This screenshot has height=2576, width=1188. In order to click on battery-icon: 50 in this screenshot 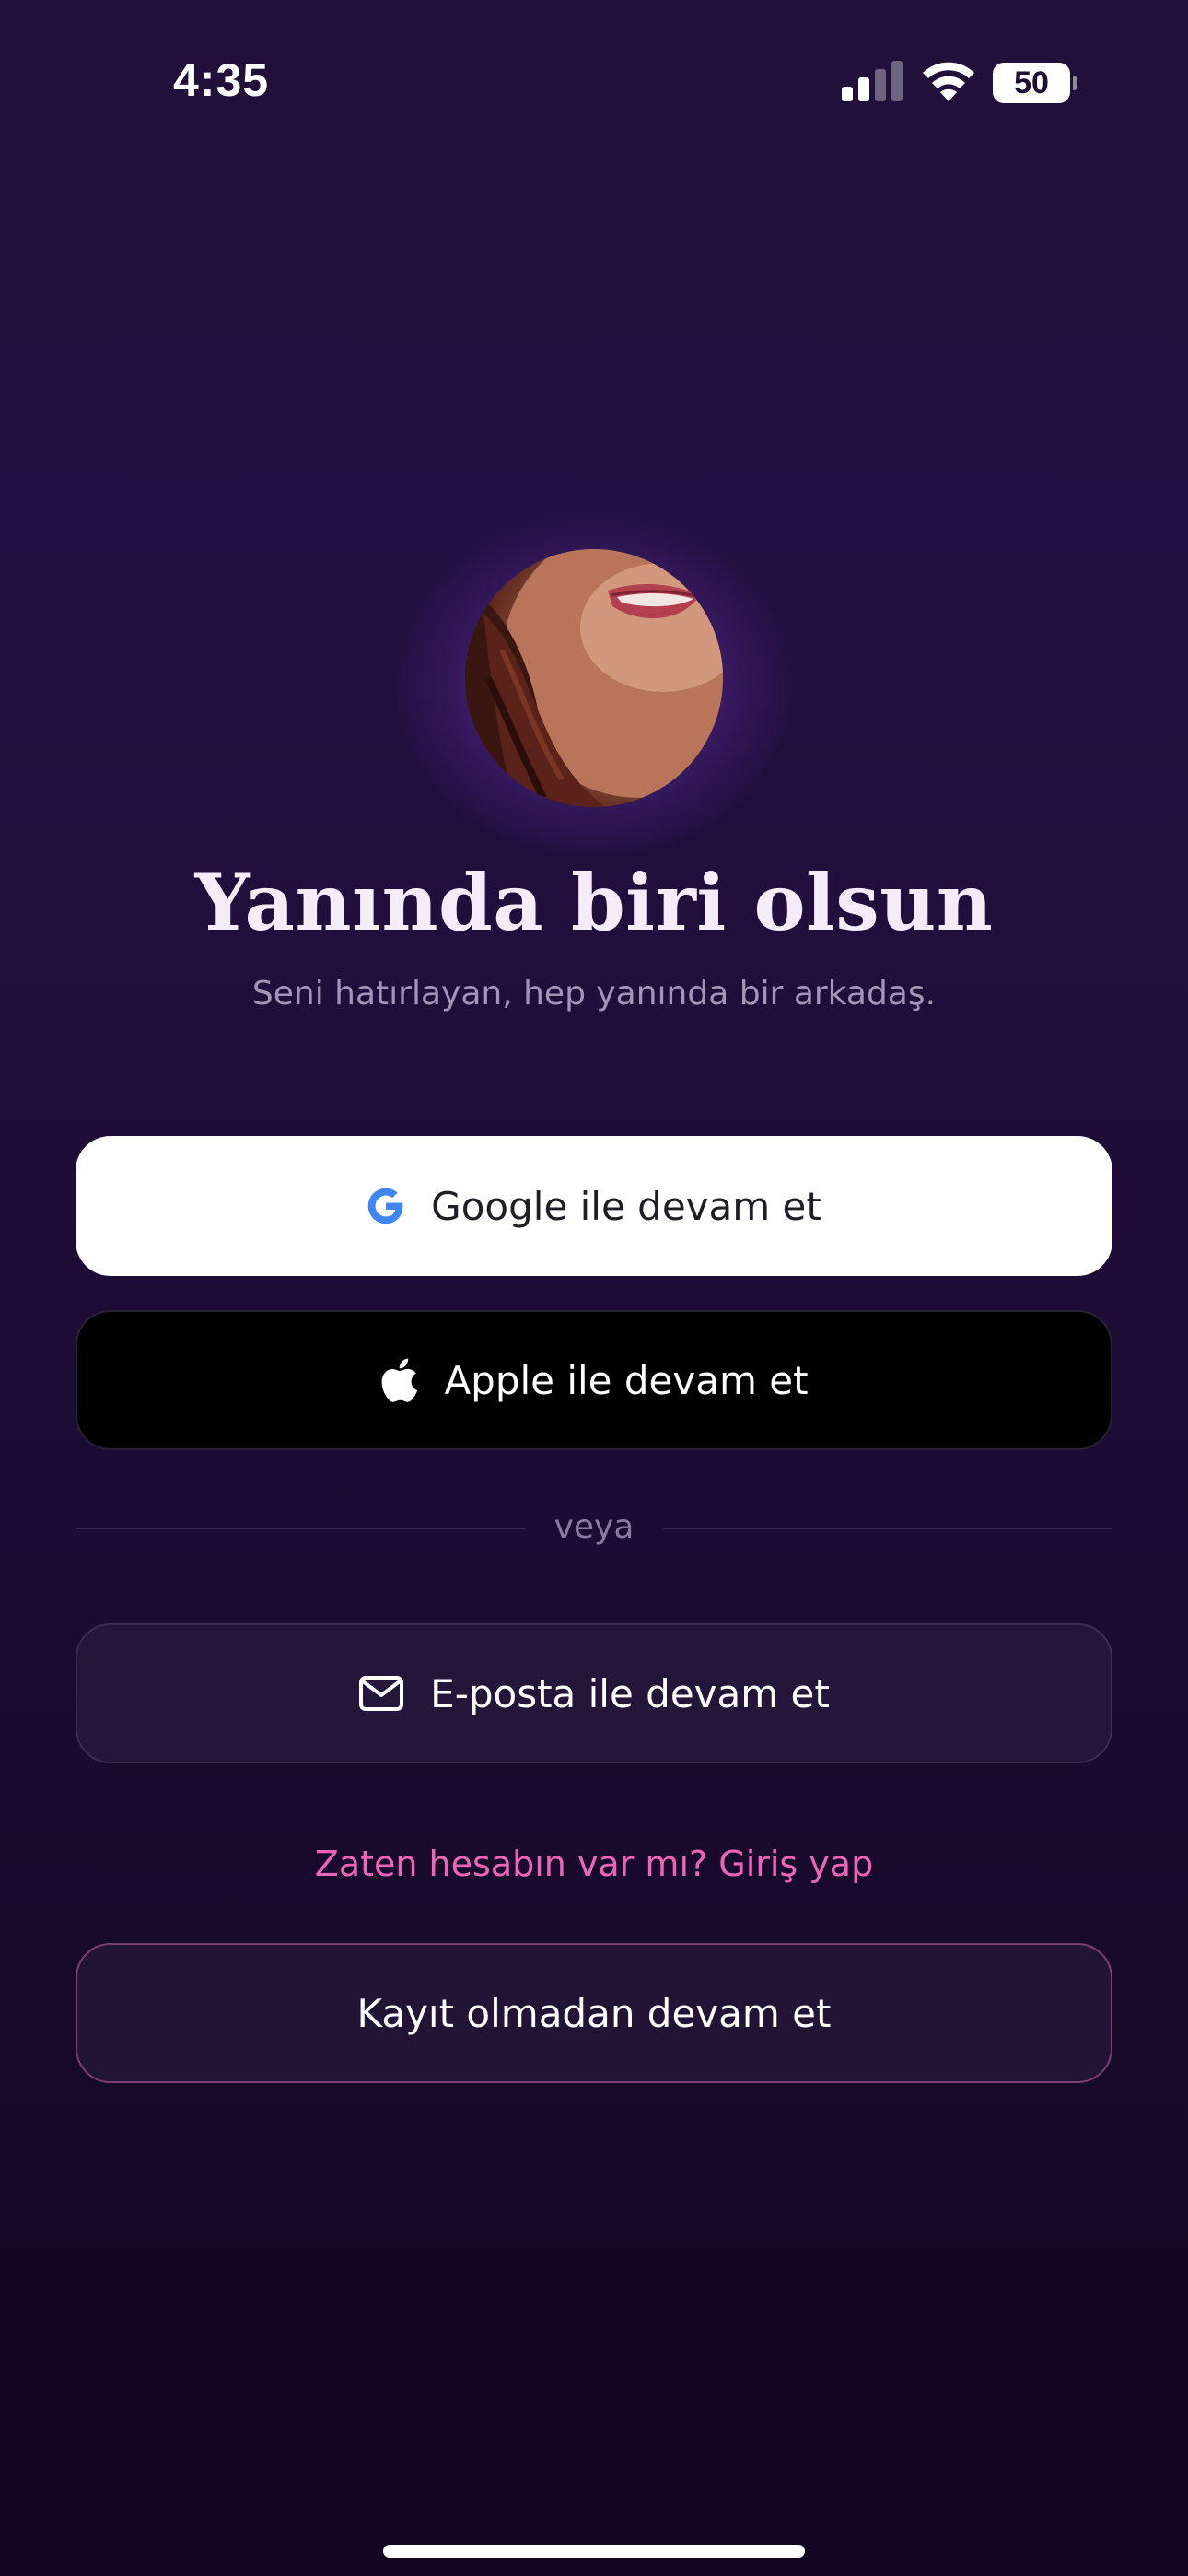, I will do `click(1035, 84)`.